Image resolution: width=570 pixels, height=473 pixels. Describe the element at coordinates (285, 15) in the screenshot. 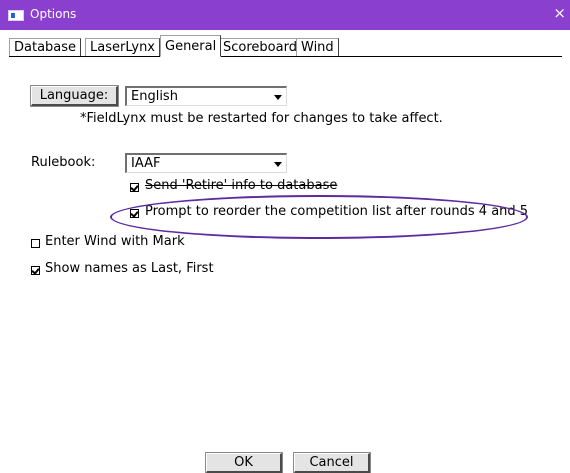

I see `title-bar: Options ×` at that location.